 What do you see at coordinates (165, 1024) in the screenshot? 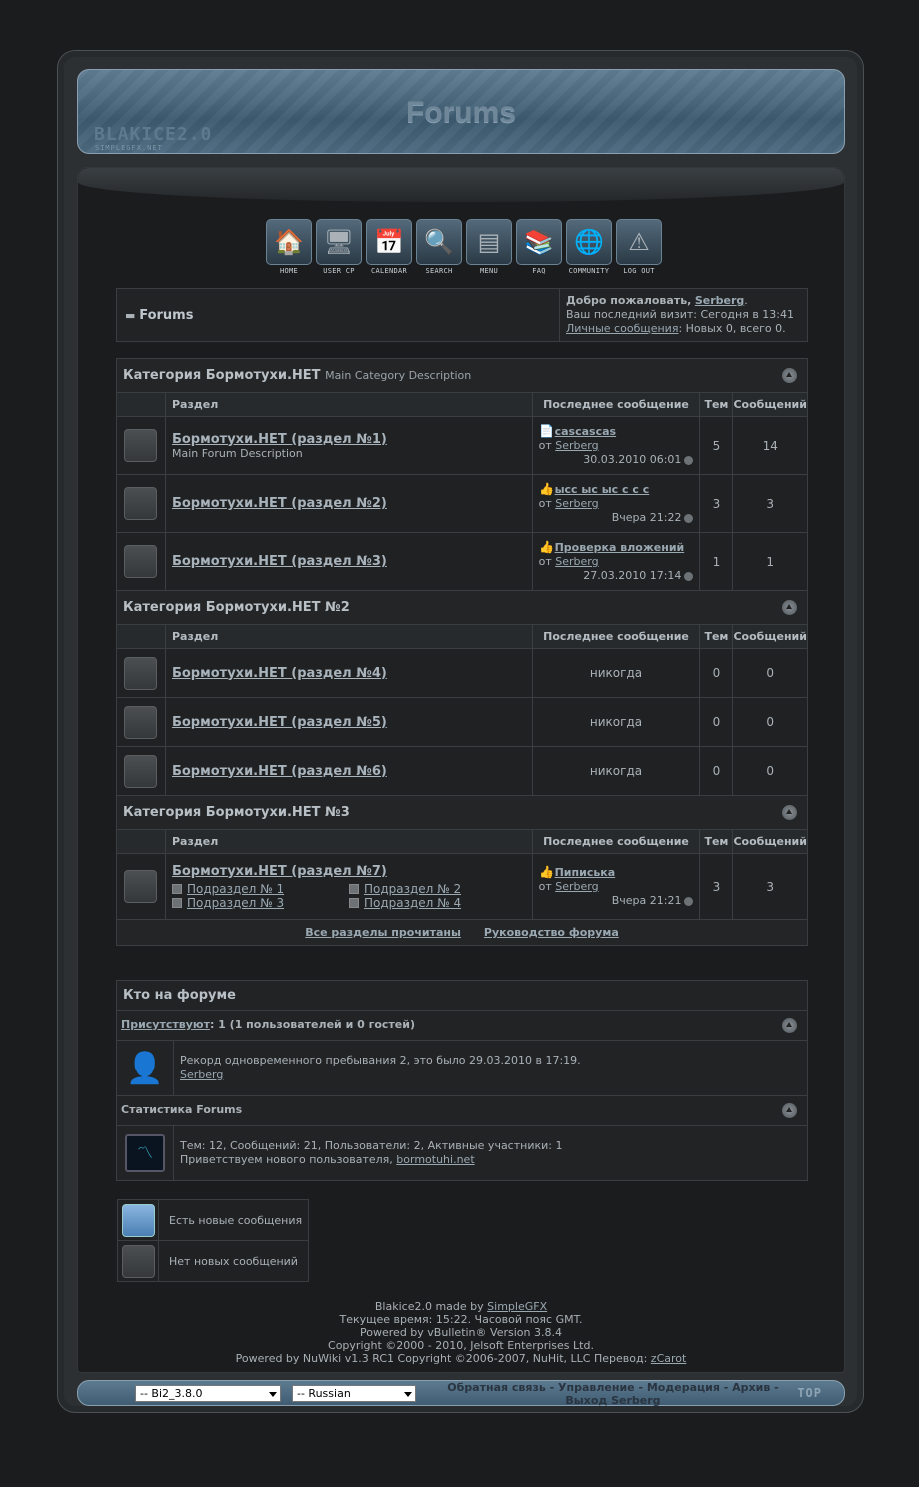
I see `present-link: Присутствуют` at bounding box center [165, 1024].